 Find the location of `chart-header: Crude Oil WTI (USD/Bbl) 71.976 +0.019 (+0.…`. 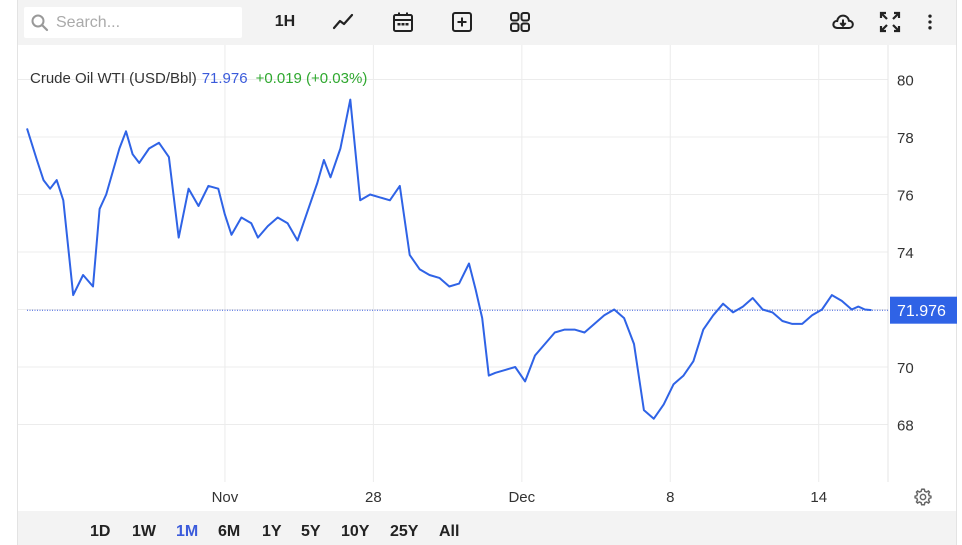

chart-header: Crude Oil WTI (USD/Bbl) 71.976 +0.019 (+0.… is located at coordinates (198, 78).